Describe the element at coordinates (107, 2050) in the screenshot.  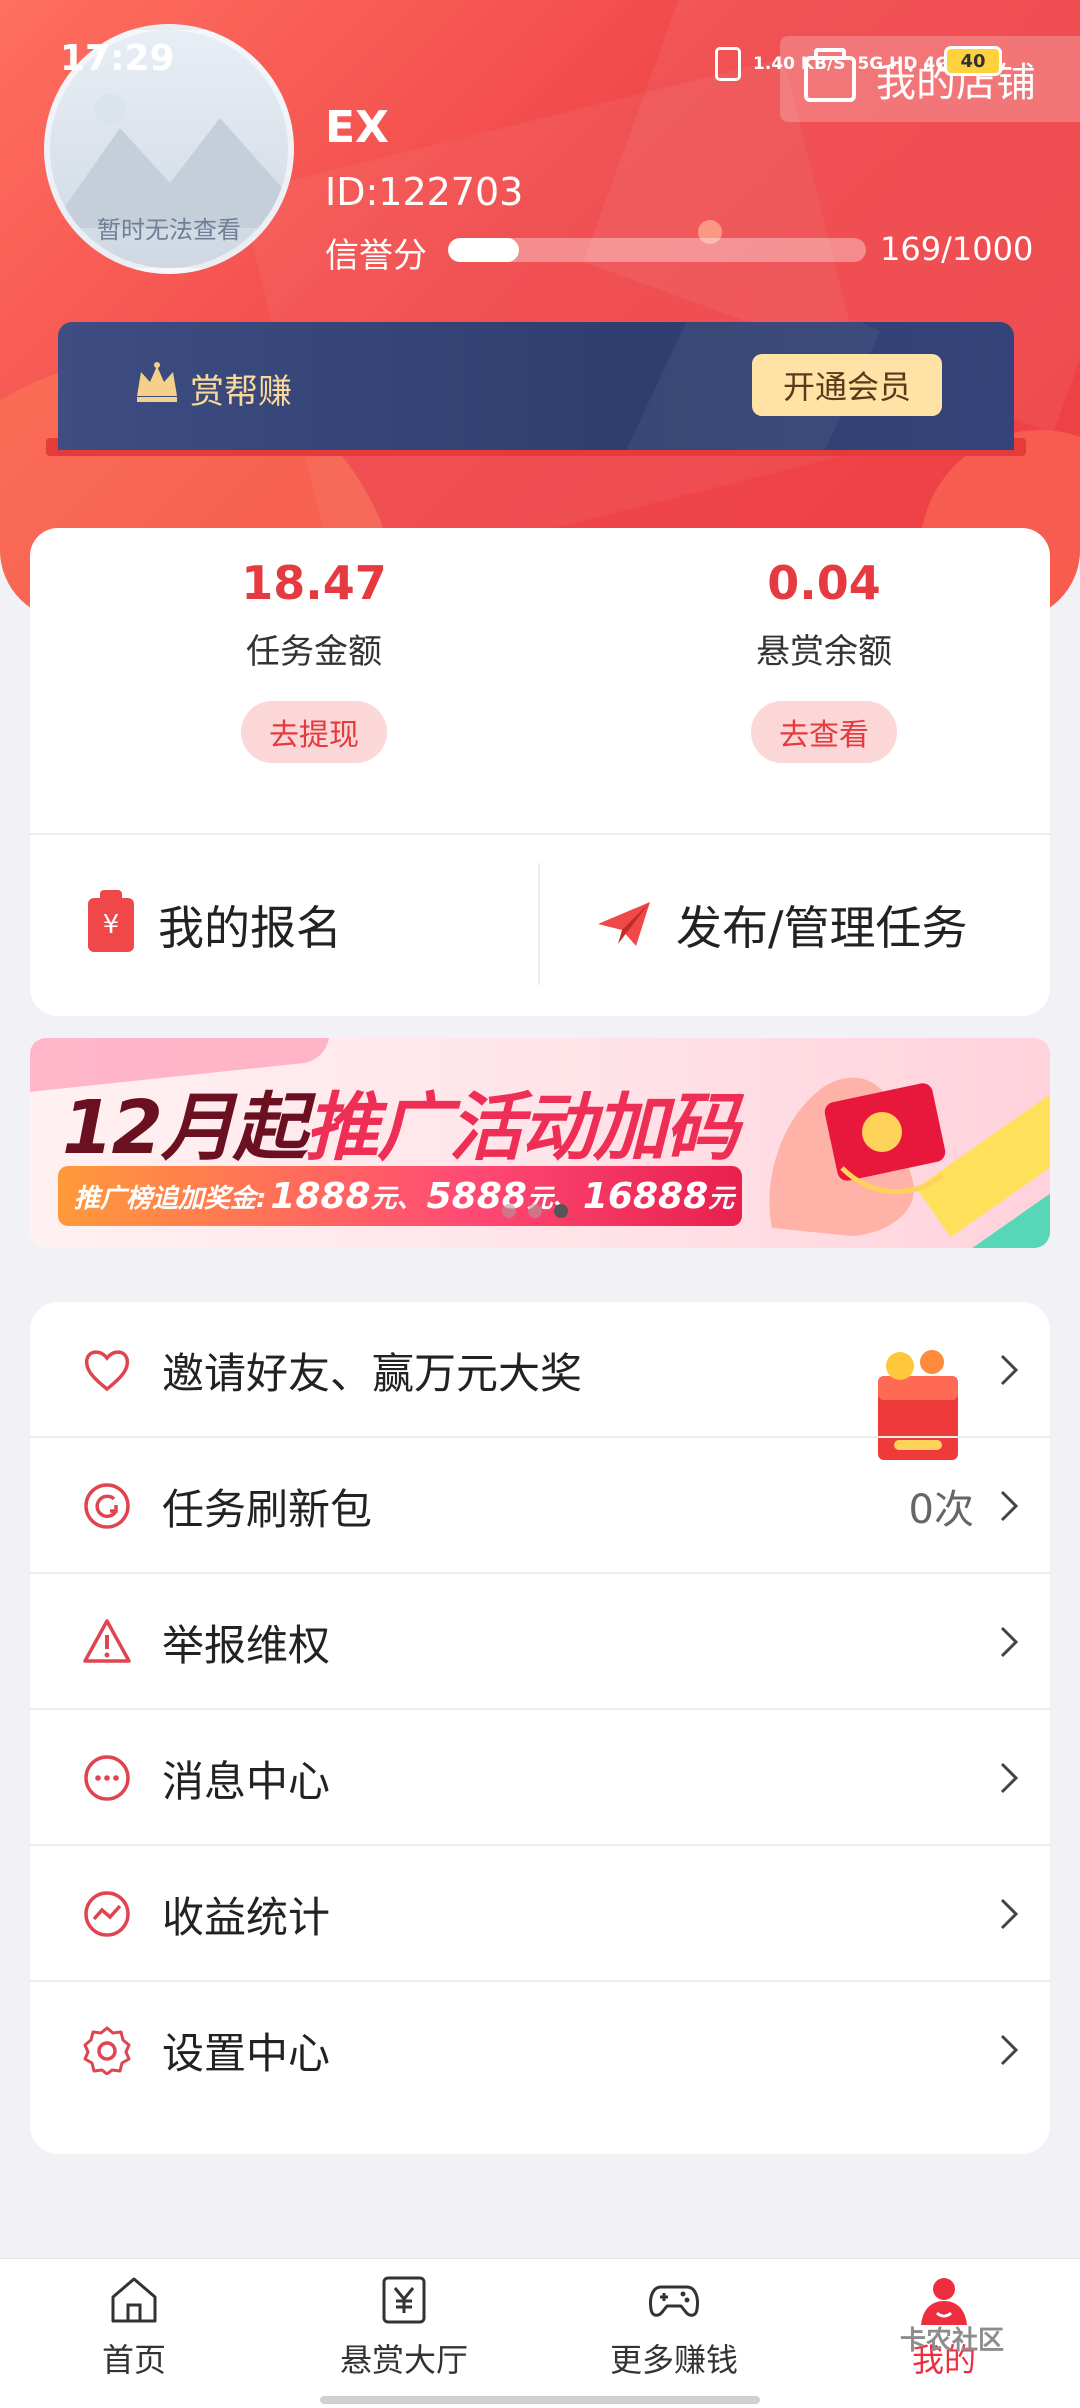
I see `gear-icon` at that location.